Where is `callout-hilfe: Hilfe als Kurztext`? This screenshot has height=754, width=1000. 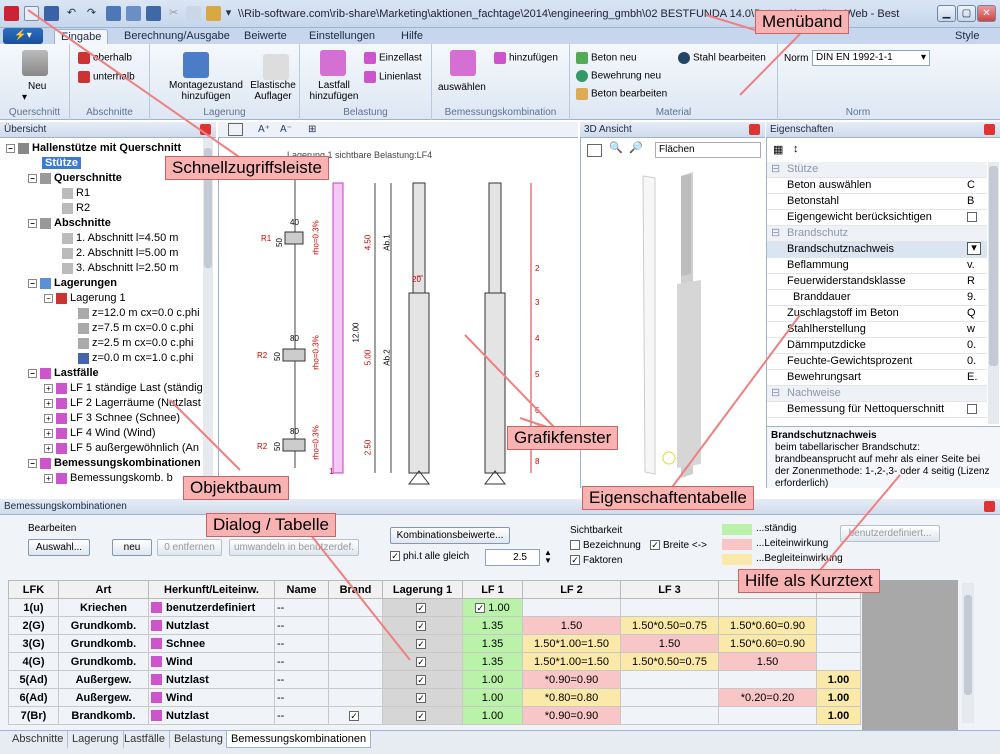
callout-hilfe: Hilfe als Kurztext is located at coordinates (809, 581).